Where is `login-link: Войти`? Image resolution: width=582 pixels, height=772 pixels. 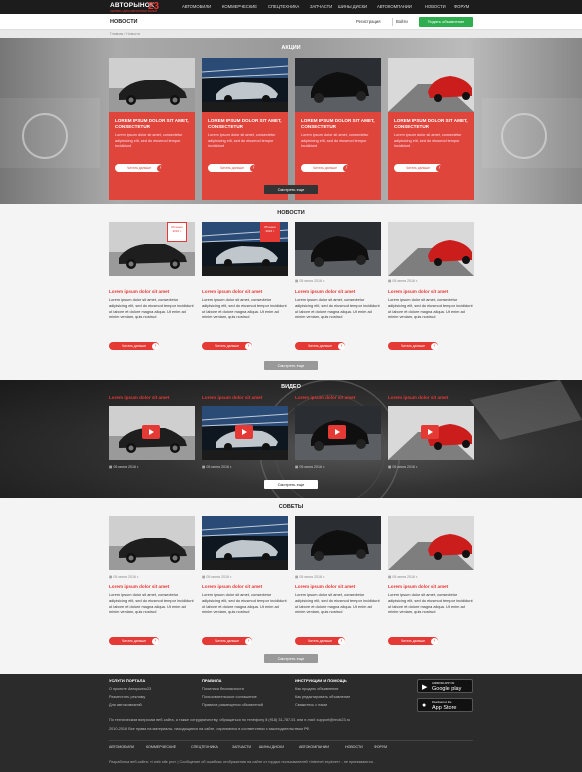 login-link: Войти is located at coordinates (402, 21).